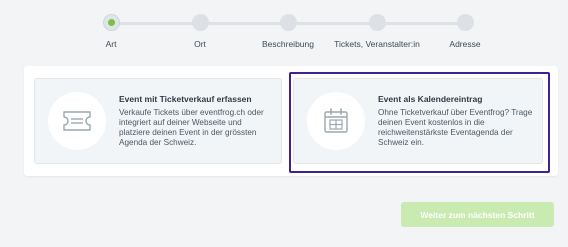 The image size is (568, 247). I want to click on ticket-icon, so click(77, 121).